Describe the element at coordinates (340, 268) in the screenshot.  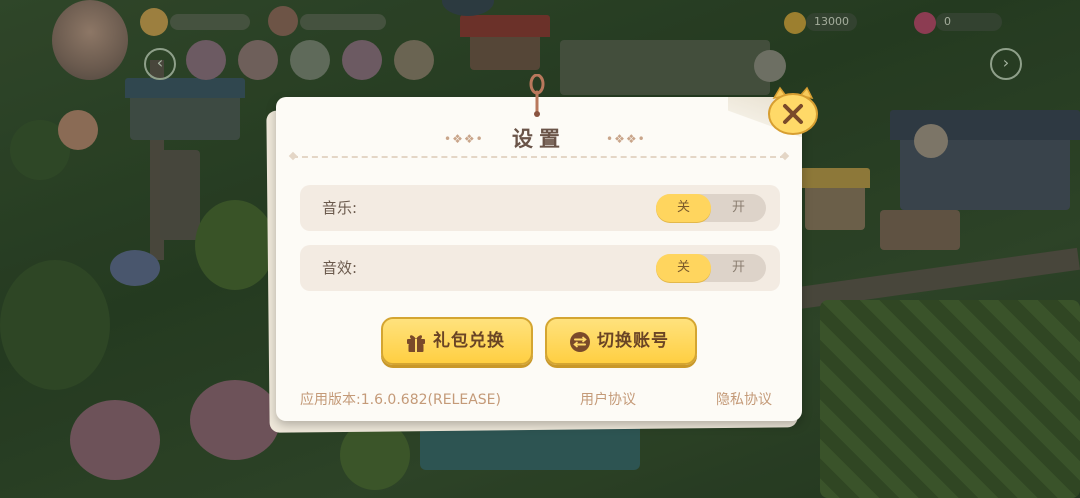
I see `sound-effect-label: 音效:` at that location.